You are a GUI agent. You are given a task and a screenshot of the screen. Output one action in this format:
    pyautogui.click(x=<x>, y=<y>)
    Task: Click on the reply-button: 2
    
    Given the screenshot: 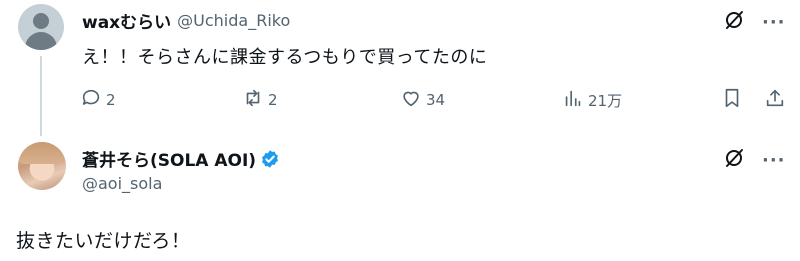 What is the action you would take?
    pyautogui.click(x=98, y=100)
    